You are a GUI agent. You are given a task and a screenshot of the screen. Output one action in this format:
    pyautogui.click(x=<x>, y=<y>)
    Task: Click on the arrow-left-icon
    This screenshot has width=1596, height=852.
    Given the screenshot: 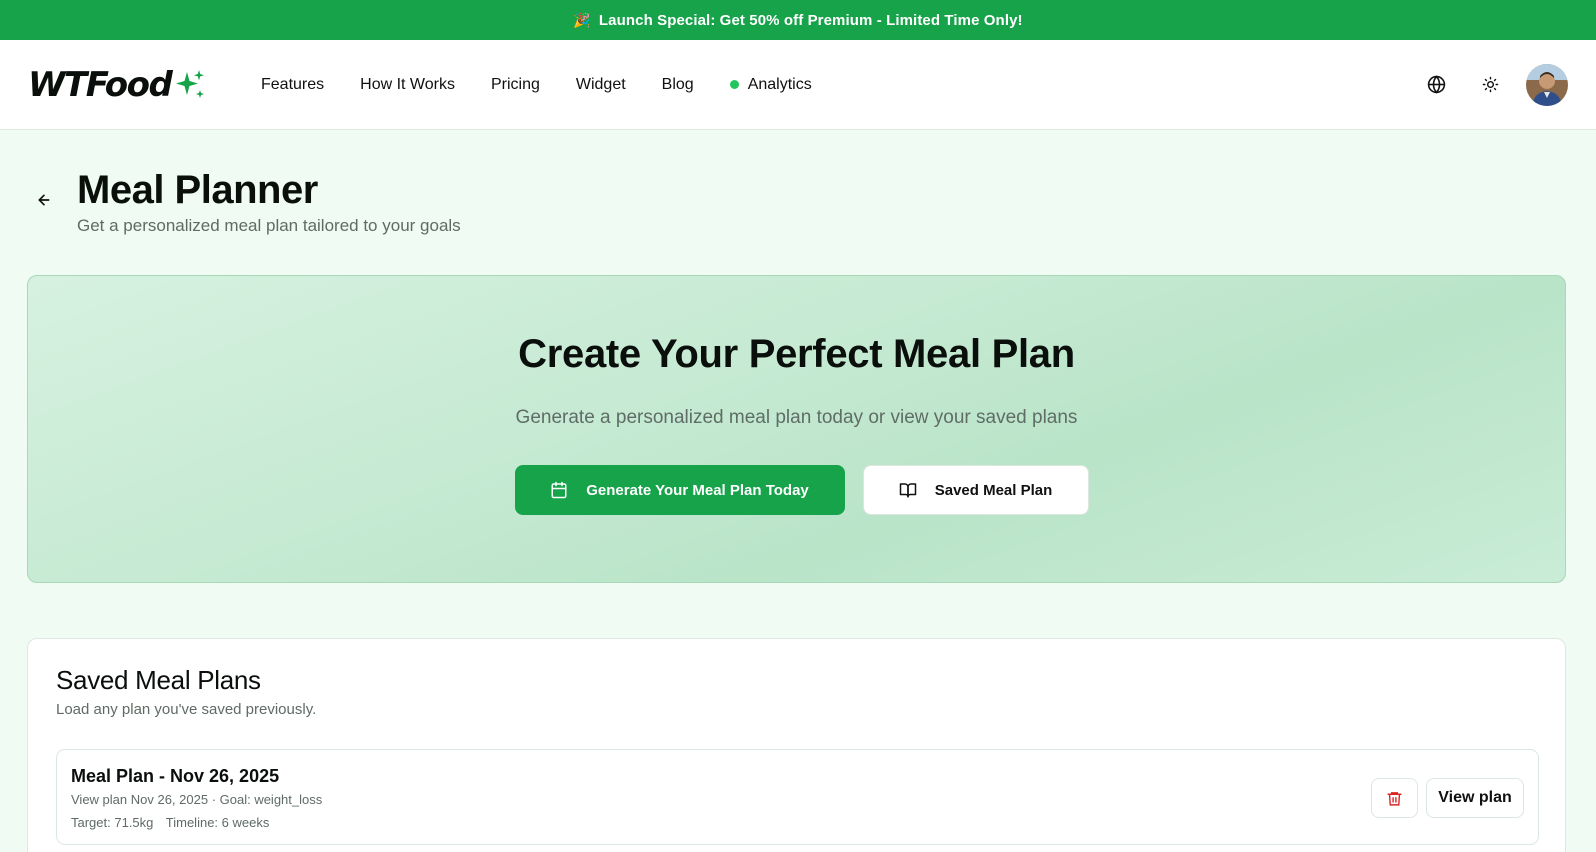 What is the action you would take?
    pyautogui.click(x=44, y=200)
    